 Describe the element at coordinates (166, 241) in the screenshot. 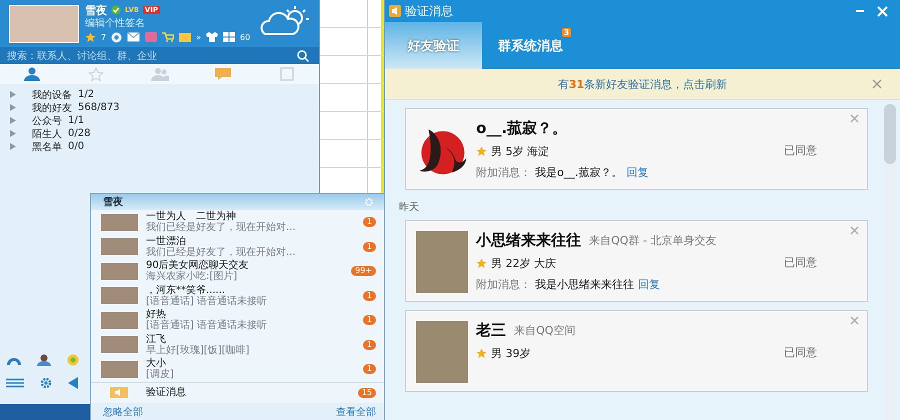

I see `sender-name: 一世漂泊` at that location.